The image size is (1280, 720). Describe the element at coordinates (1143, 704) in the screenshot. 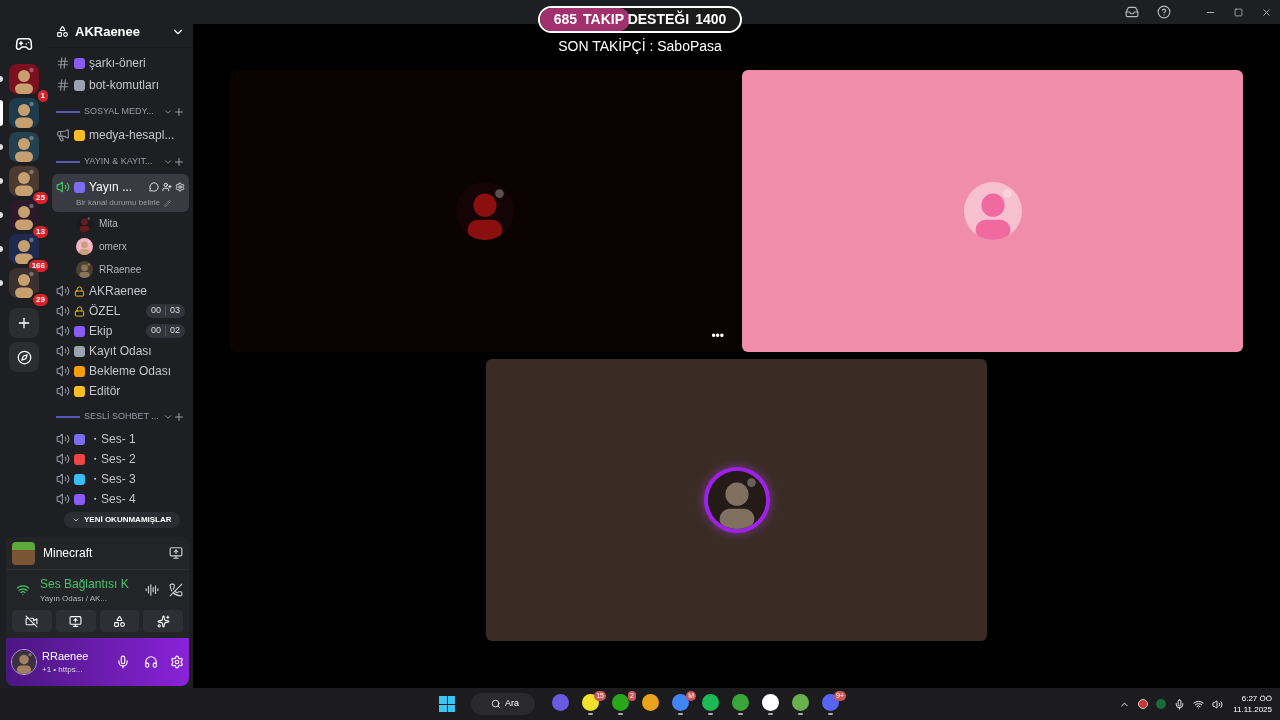

I see `tray-app-icon` at that location.